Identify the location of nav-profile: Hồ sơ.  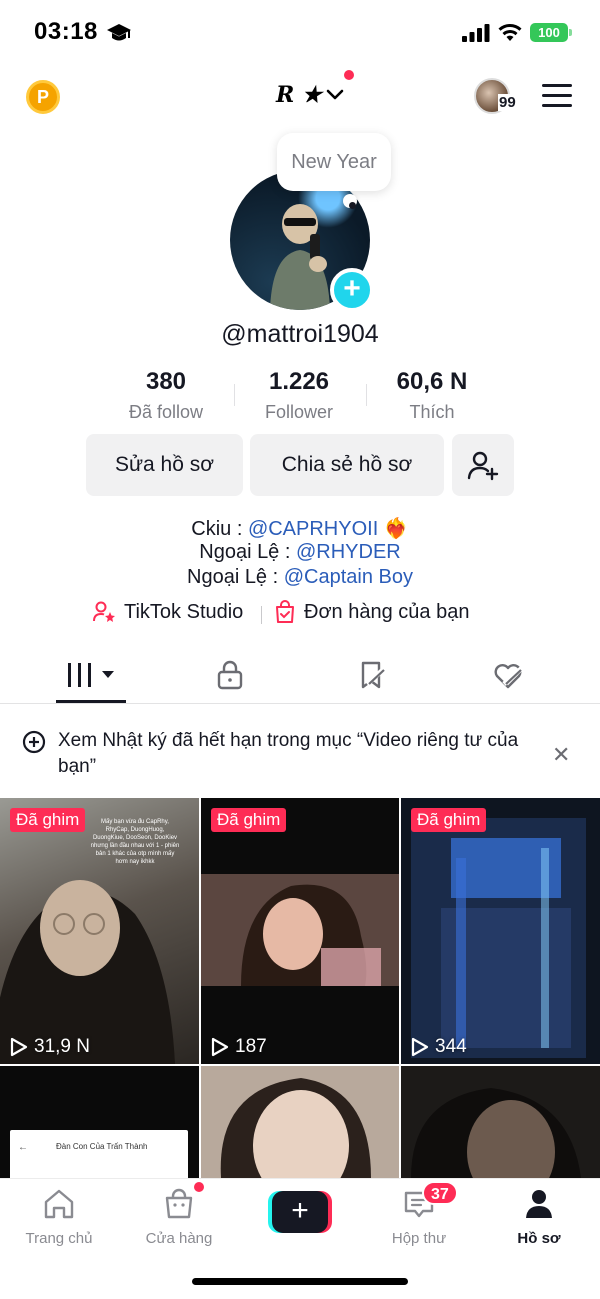
(539, 1217).